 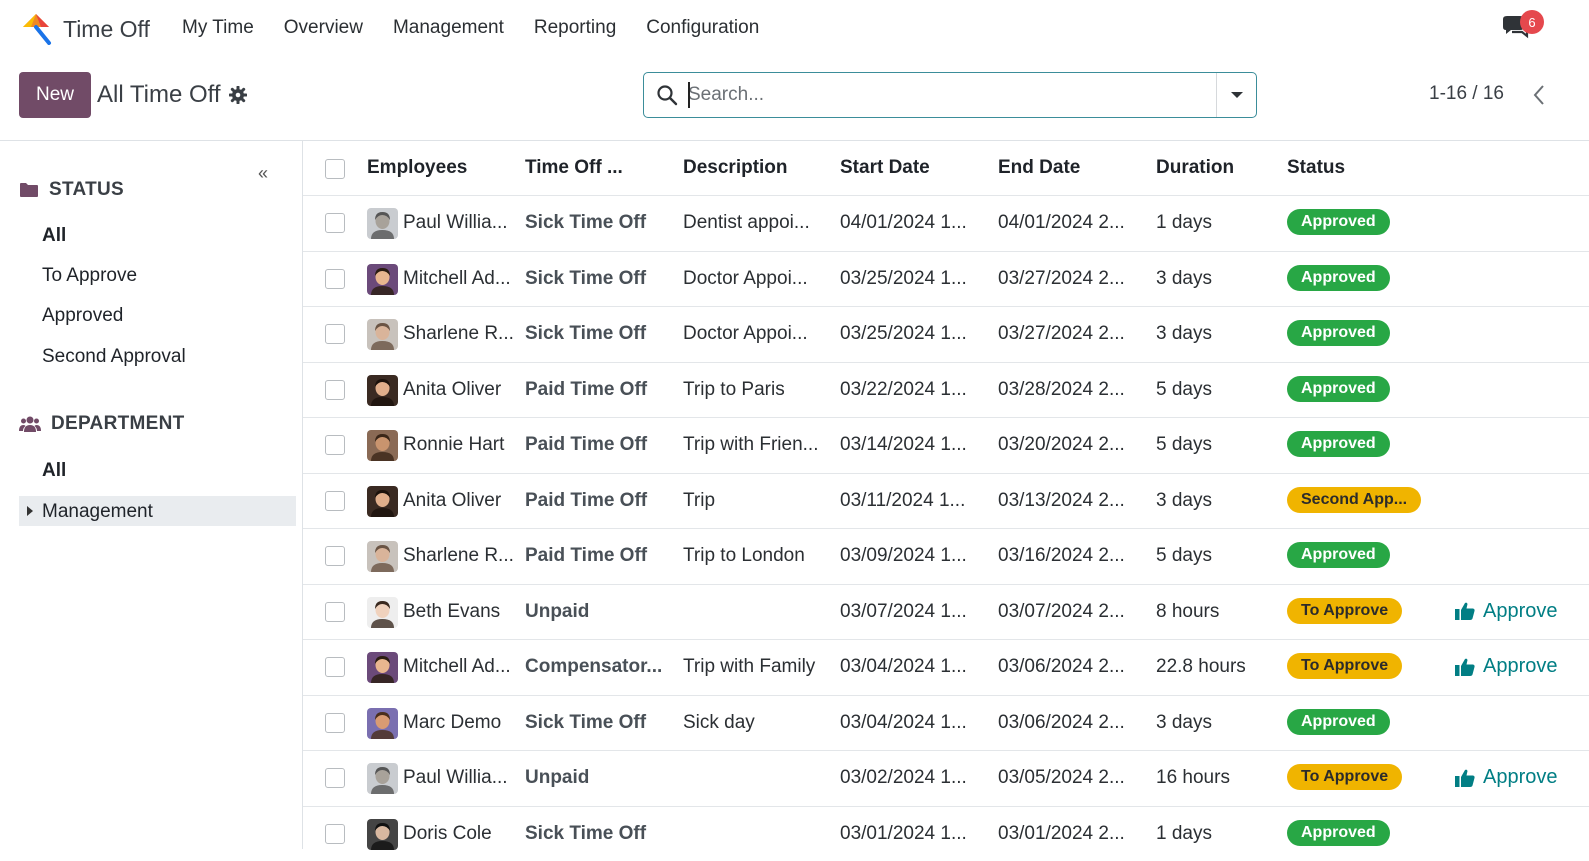 What do you see at coordinates (600, 778) in the screenshot?
I see `cell-time-off-type: Unpaid` at bounding box center [600, 778].